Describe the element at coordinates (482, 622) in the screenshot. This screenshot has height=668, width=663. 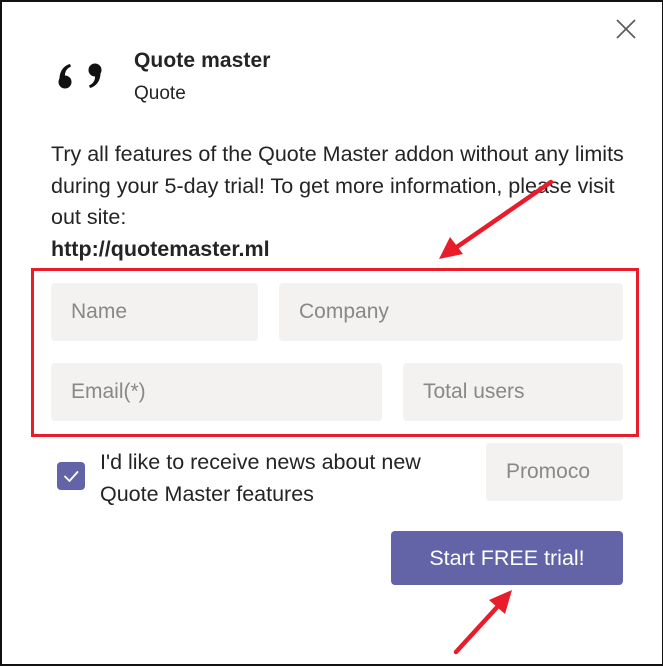
I see `arrow-to-start-trial-button` at that location.